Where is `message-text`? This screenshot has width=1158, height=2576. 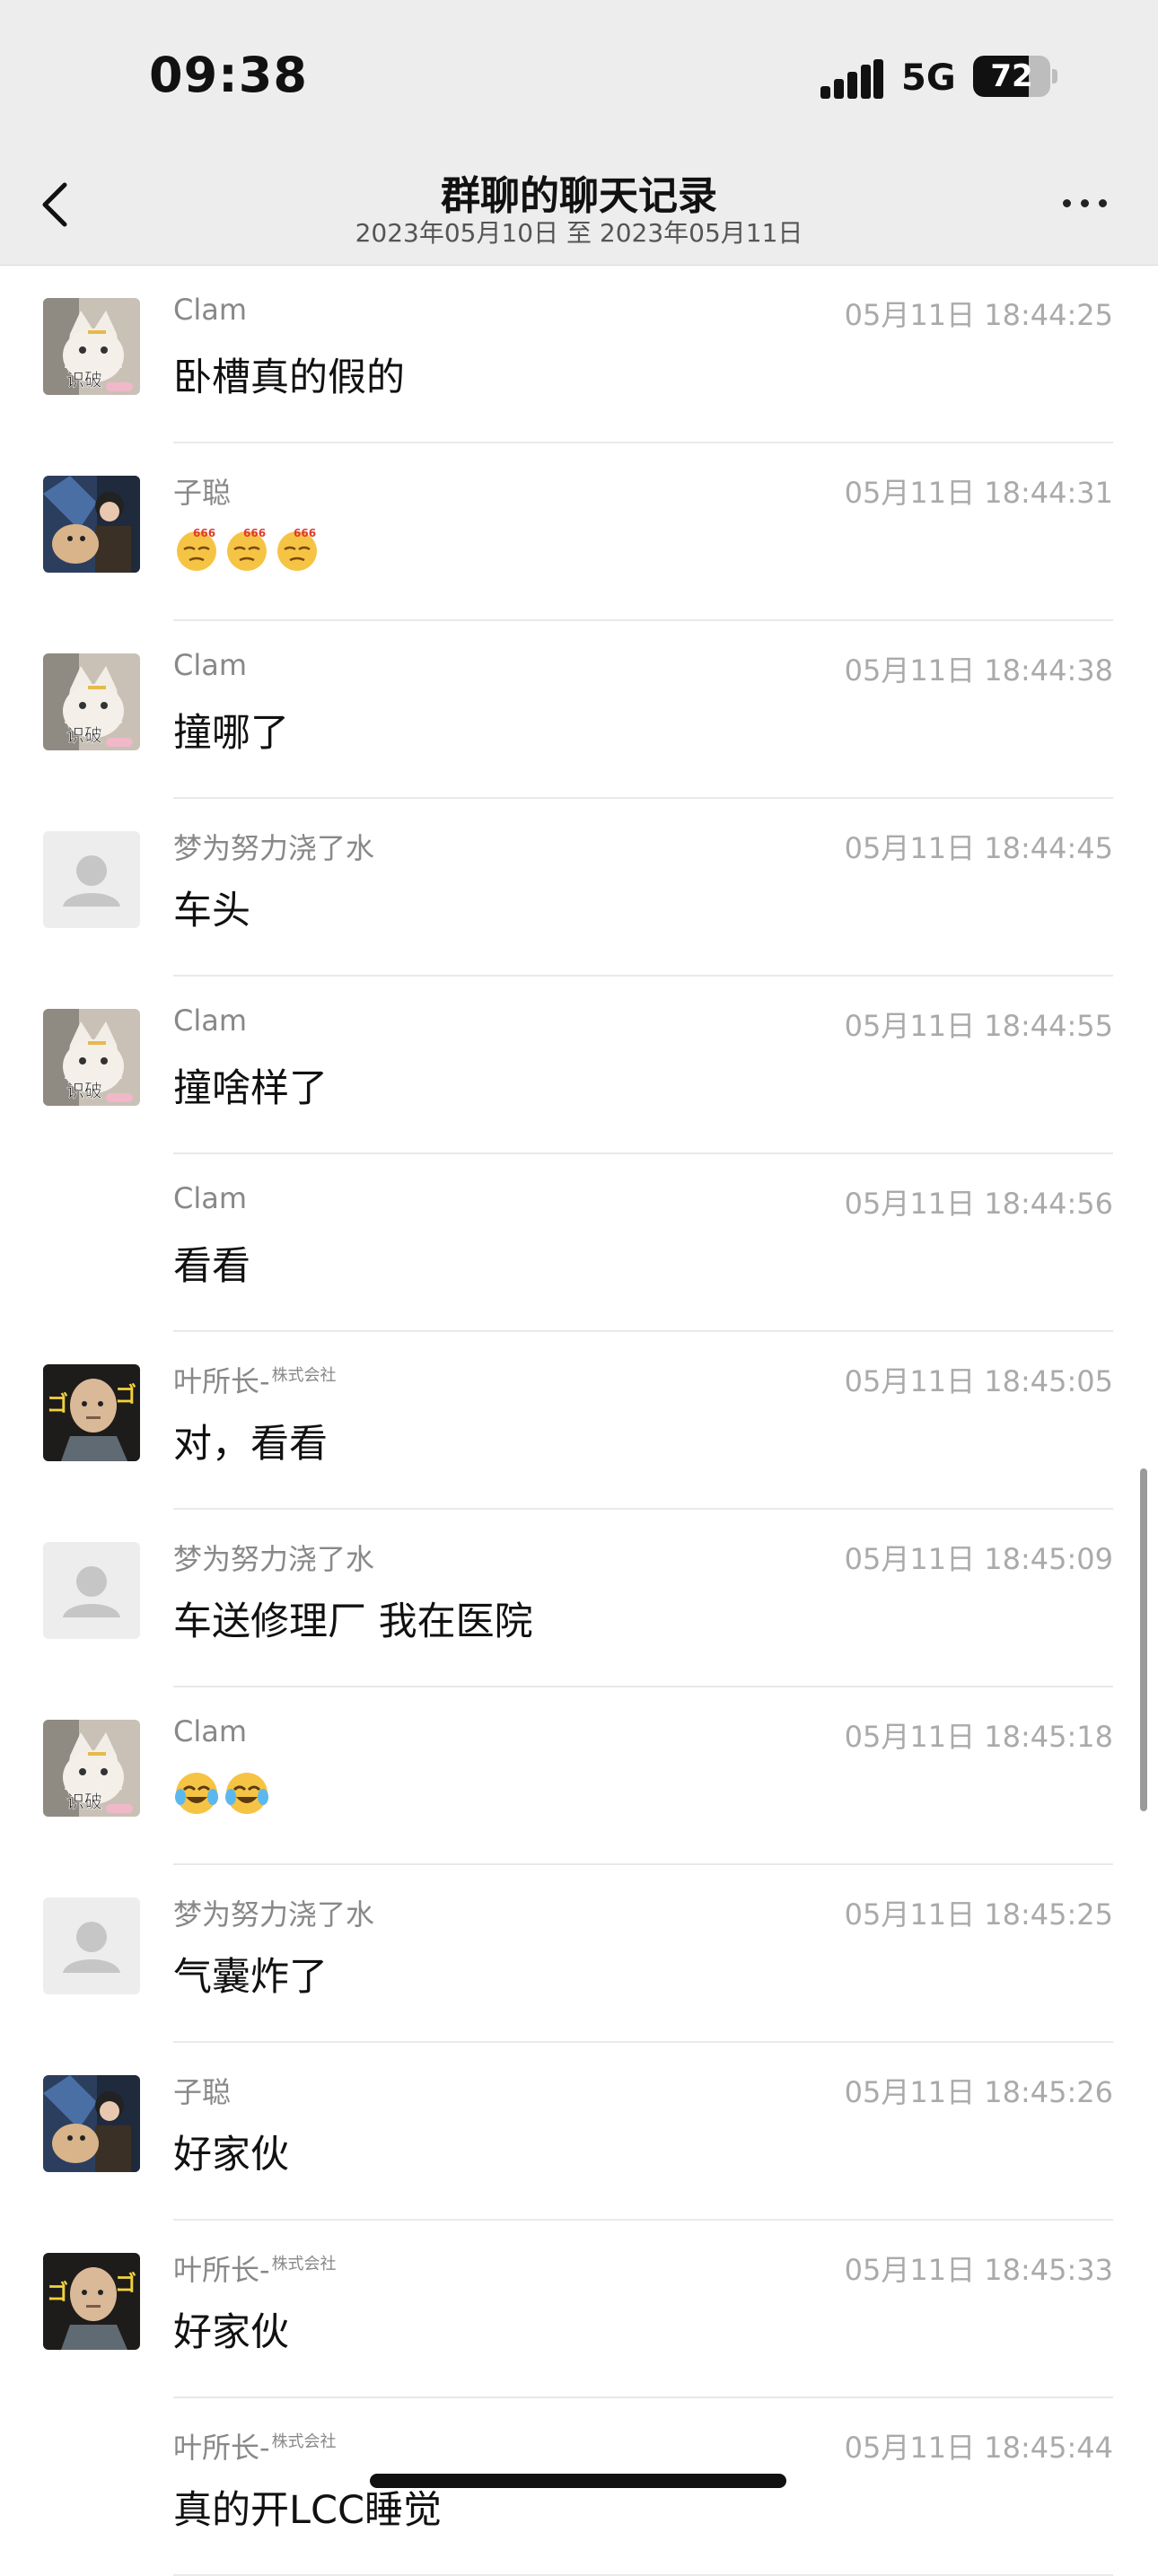
message-text is located at coordinates (223, 1792).